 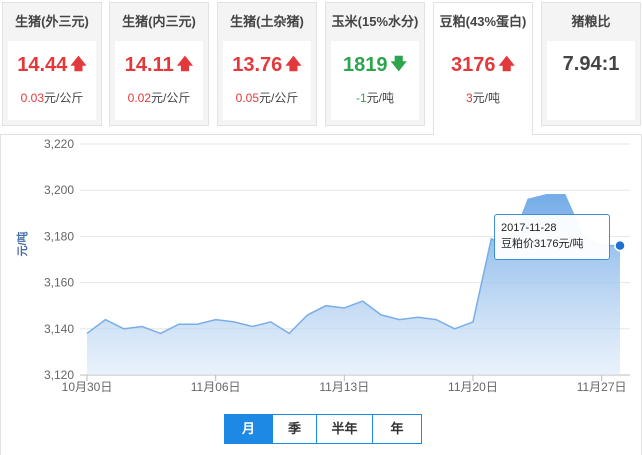 What do you see at coordinates (159, 21) in the screenshot?
I see `card-title: 生猪(内三元)` at bounding box center [159, 21].